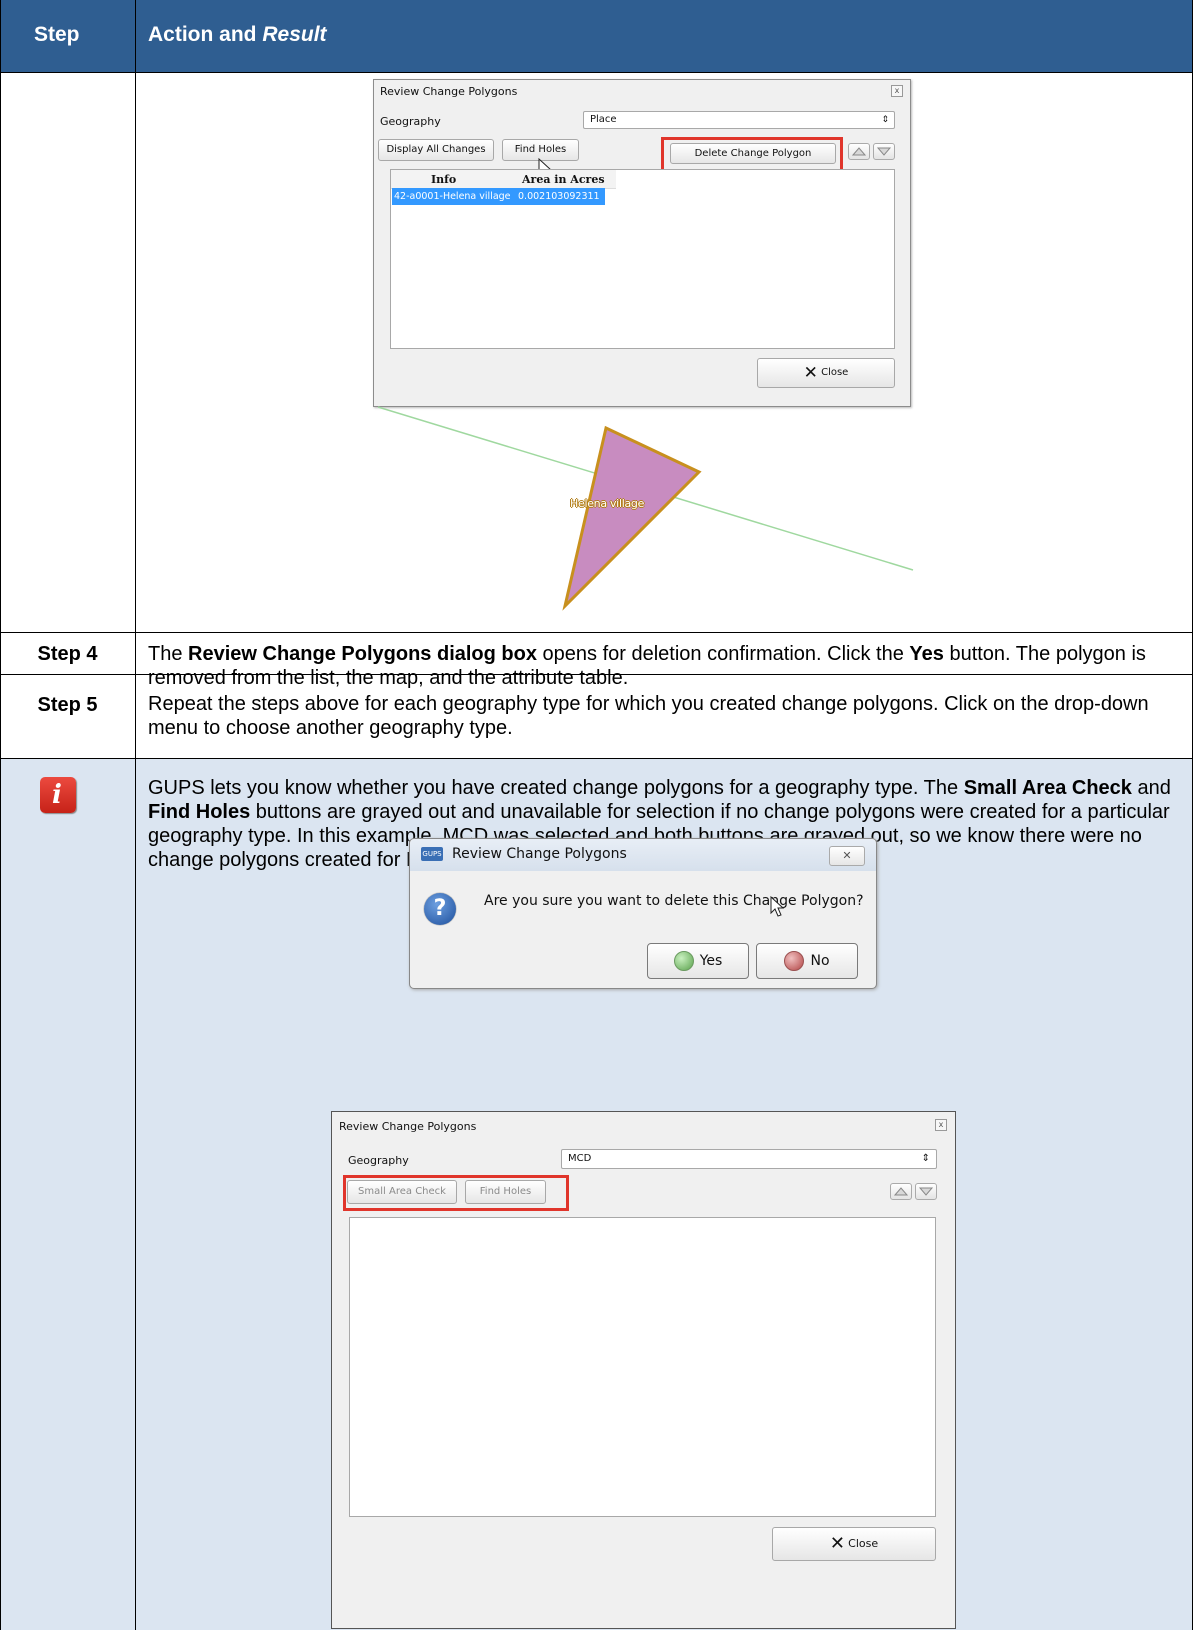  What do you see at coordinates (1047, 788) in the screenshot?
I see `note-text-segment: Small Area Check` at bounding box center [1047, 788].